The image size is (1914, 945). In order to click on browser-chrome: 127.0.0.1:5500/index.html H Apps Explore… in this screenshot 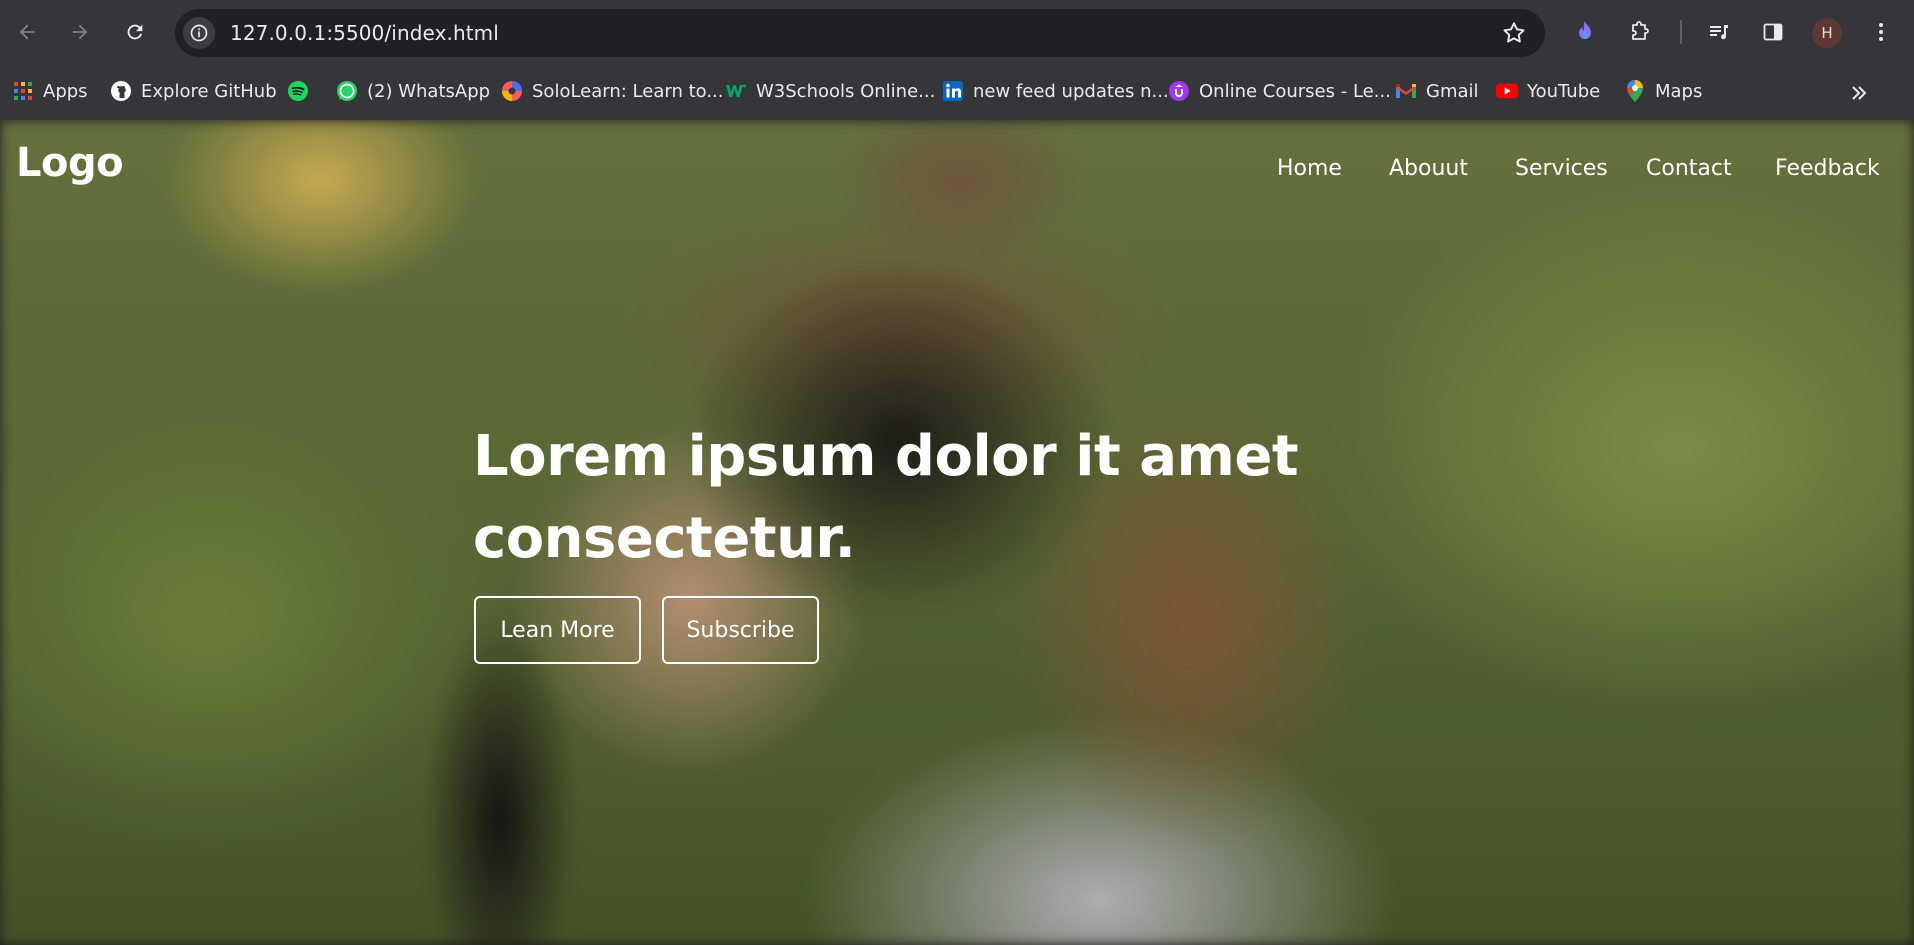, I will do `click(957, 60)`.